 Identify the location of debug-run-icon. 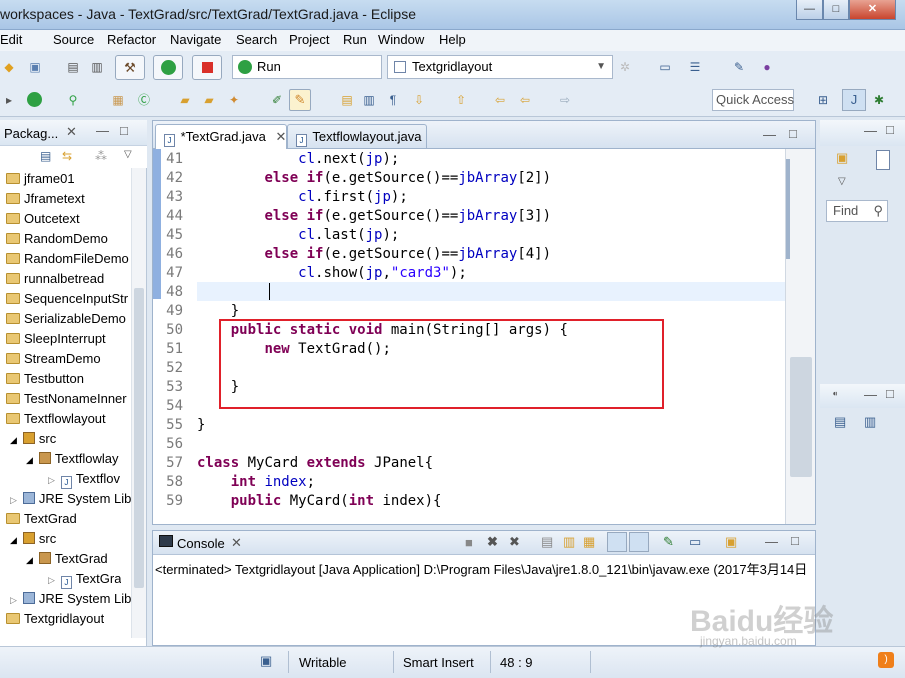
(34, 99).